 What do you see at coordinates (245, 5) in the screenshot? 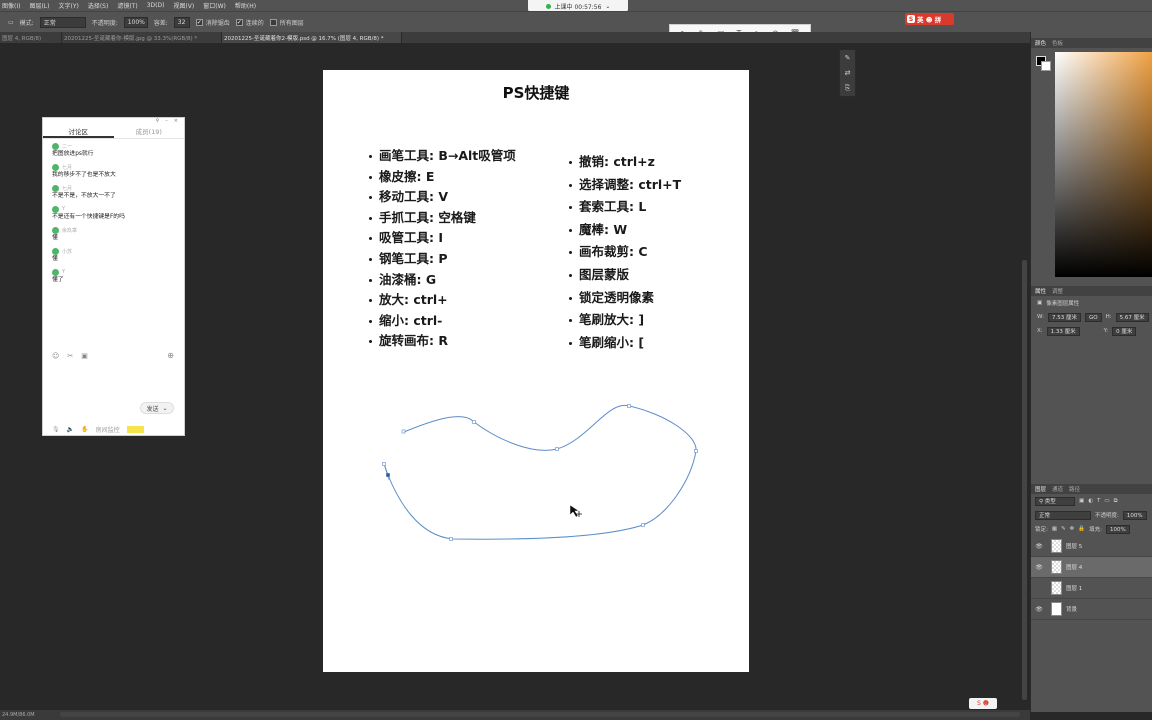
I see `menu-help: 帮助(H)` at bounding box center [245, 5].